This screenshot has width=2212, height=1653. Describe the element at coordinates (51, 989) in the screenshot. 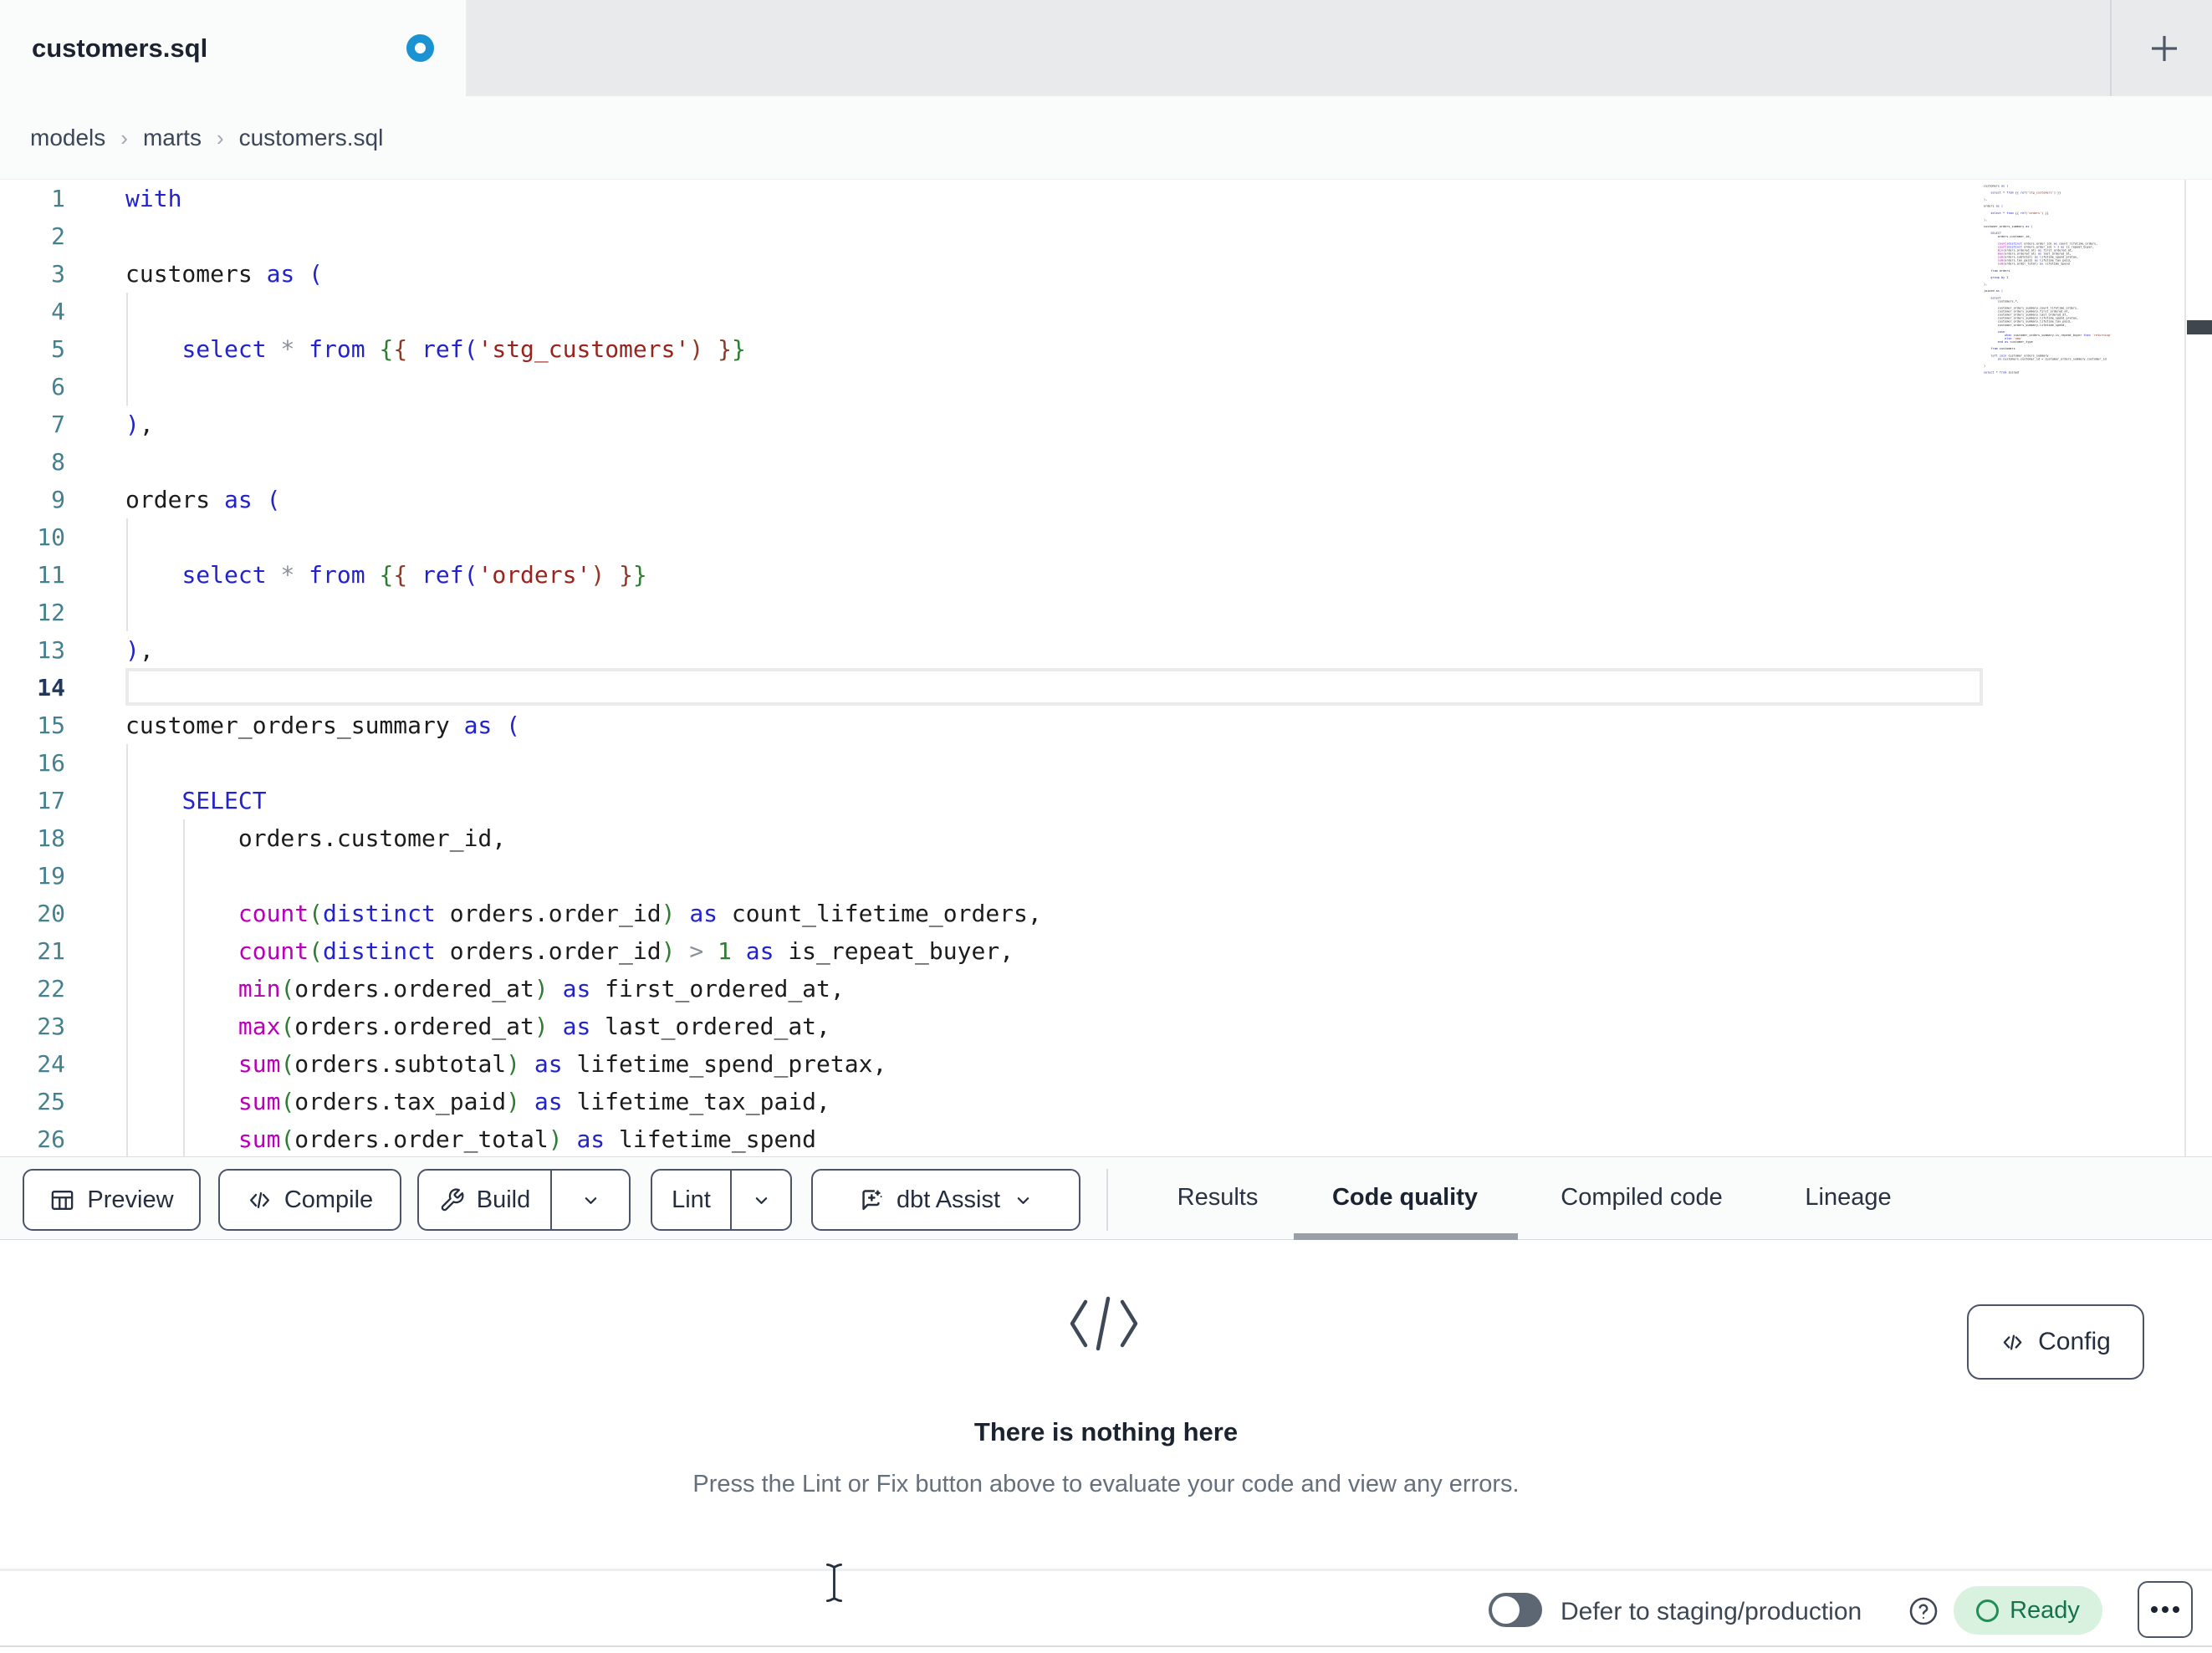

I see `line-number: 22` at that location.